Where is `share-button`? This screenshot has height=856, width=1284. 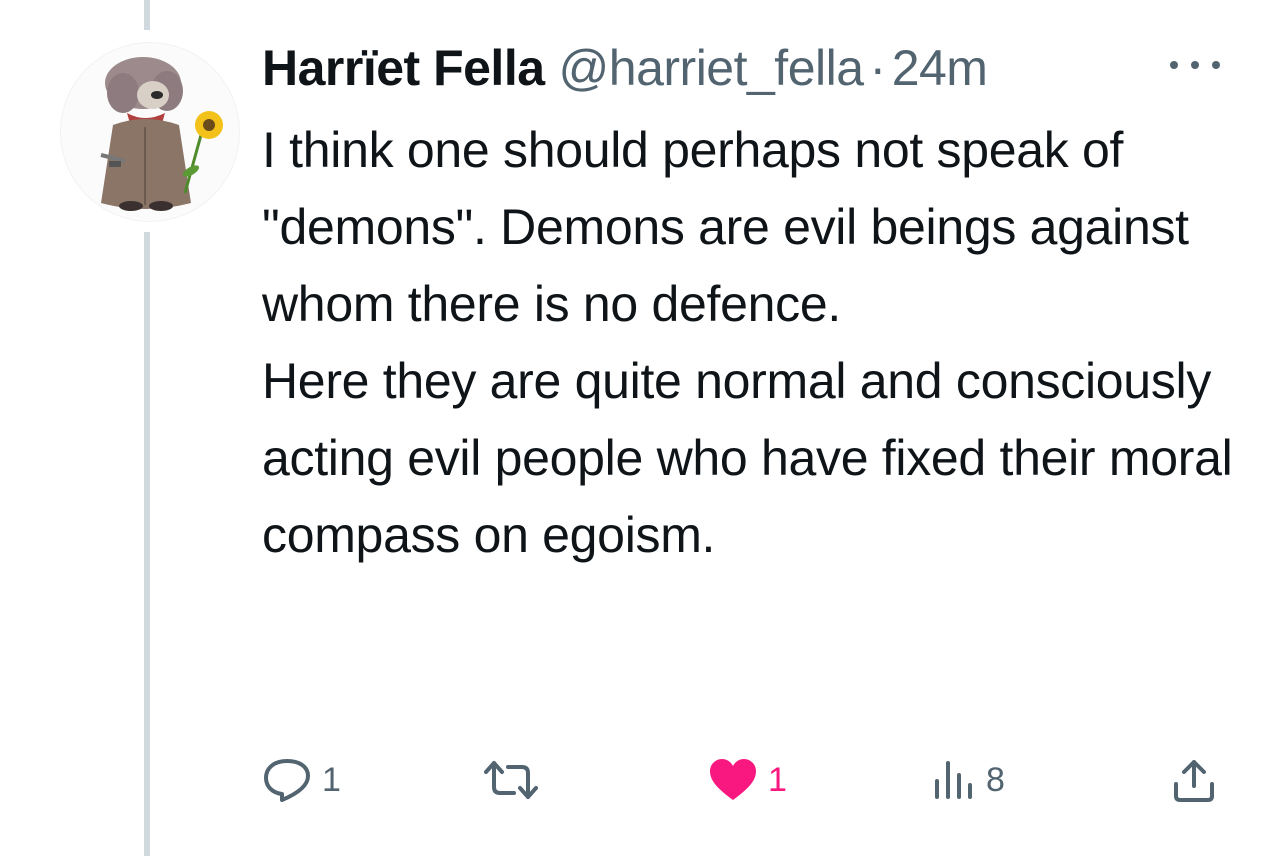
share-button is located at coordinates (1194, 780).